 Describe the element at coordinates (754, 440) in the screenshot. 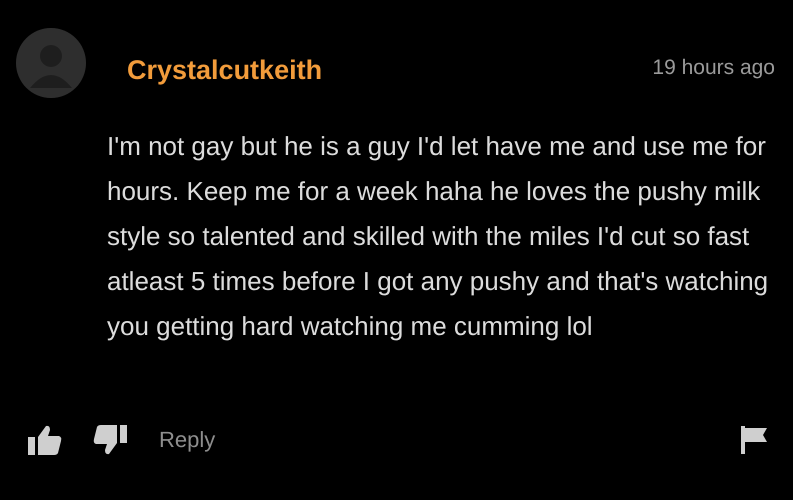

I see `flag-icon` at that location.